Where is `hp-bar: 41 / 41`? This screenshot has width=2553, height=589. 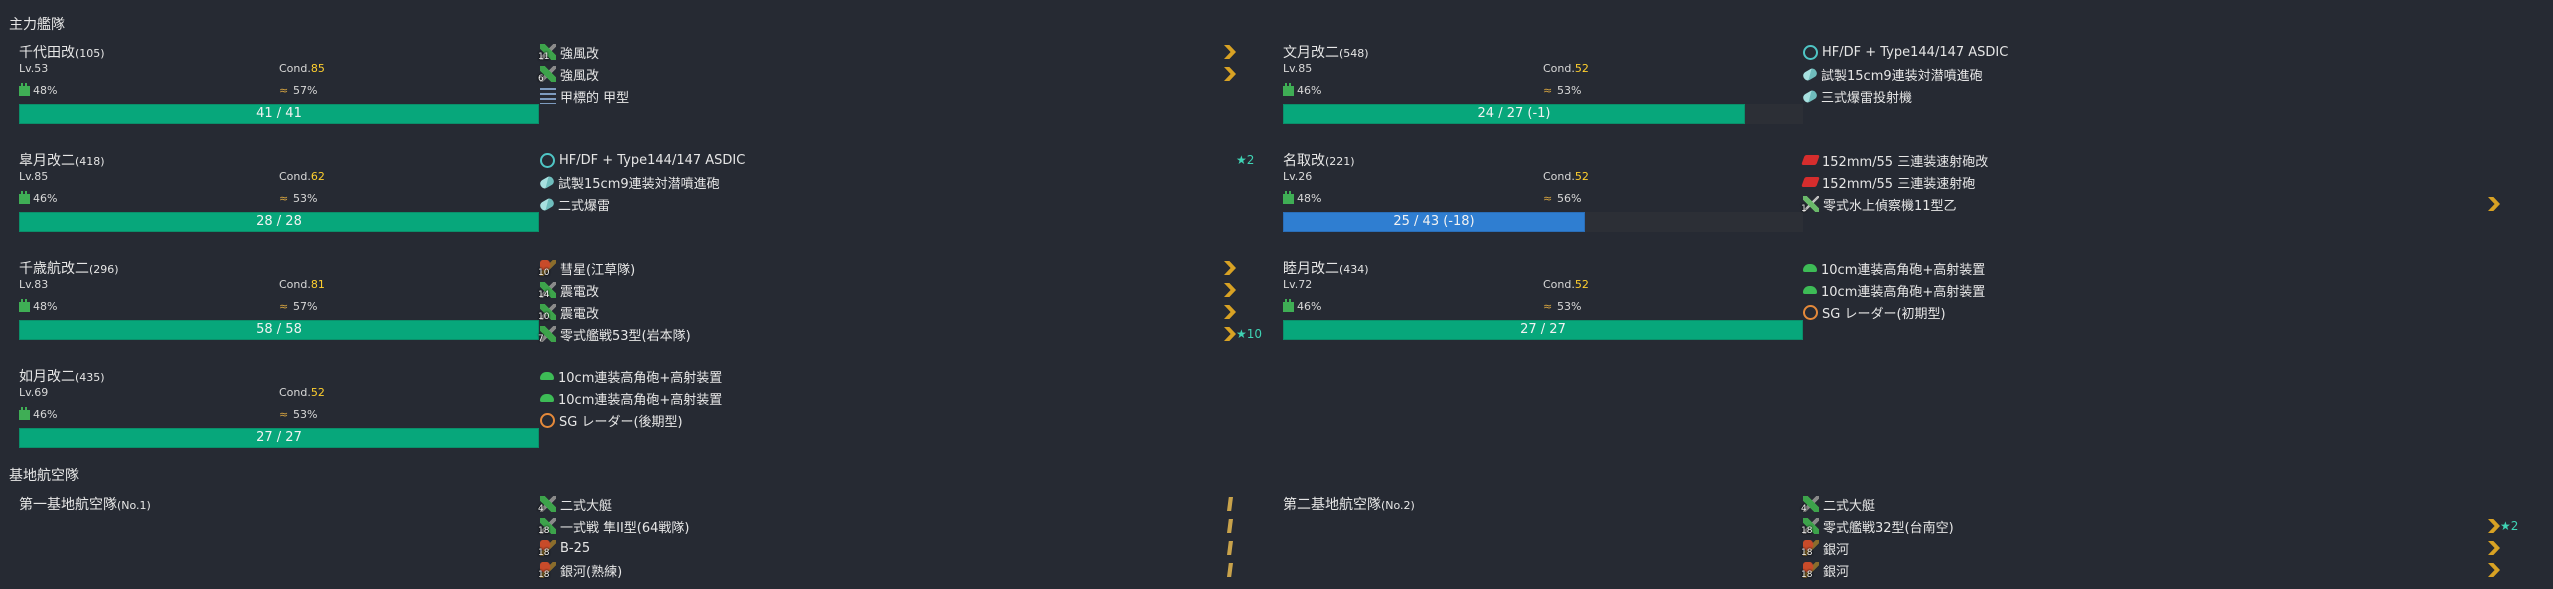 hp-bar: 41 / 41 is located at coordinates (279, 114).